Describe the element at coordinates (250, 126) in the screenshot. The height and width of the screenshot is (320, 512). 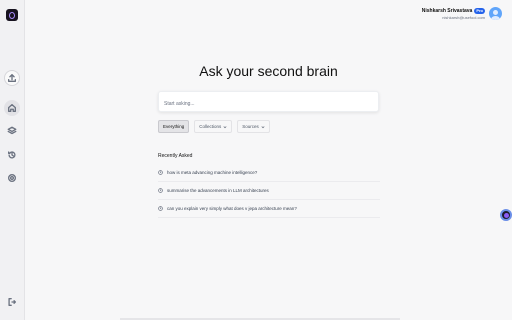
I see `filter-sources-label: Sources` at that location.